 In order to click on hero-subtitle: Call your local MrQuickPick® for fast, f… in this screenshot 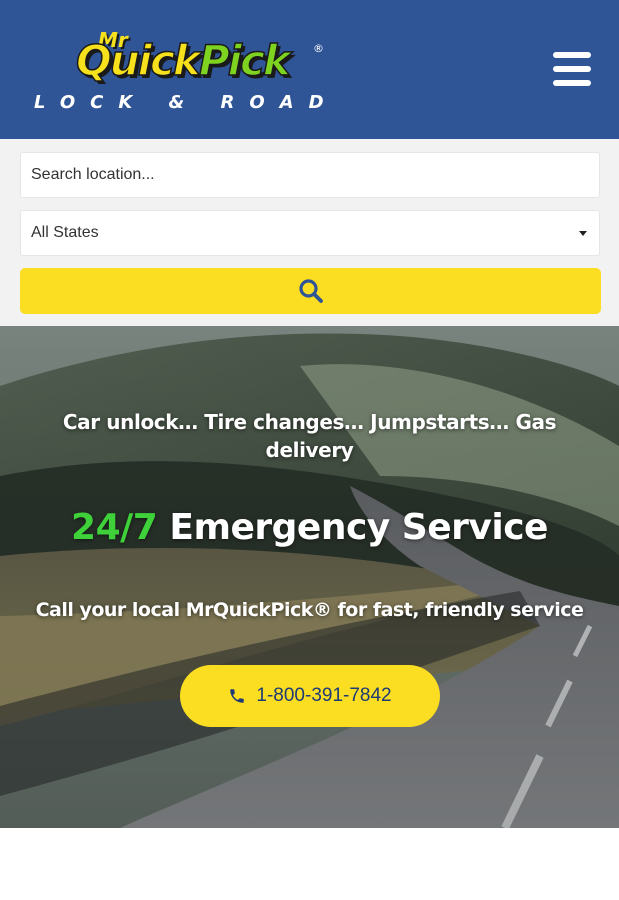, I will do `click(309, 610)`.